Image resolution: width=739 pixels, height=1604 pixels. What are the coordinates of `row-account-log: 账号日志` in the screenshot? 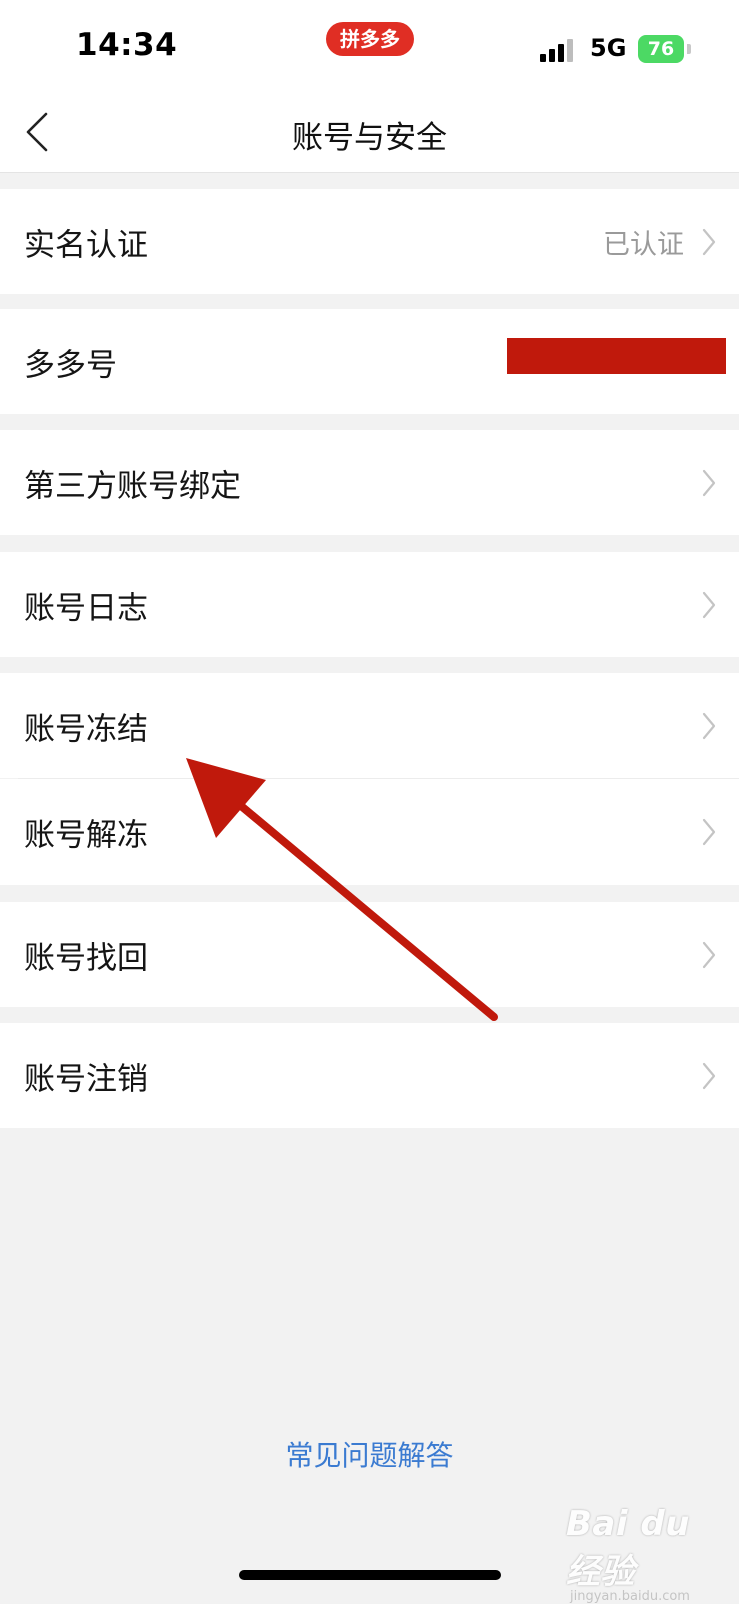 It's located at (369, 604).